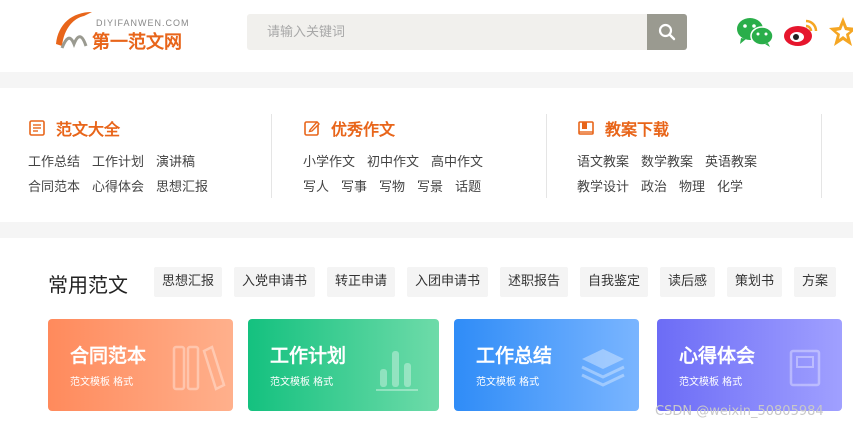  Describe the element at coordinates (397, 371) in the screenshot. I see `bar-chart-icon` at that location.